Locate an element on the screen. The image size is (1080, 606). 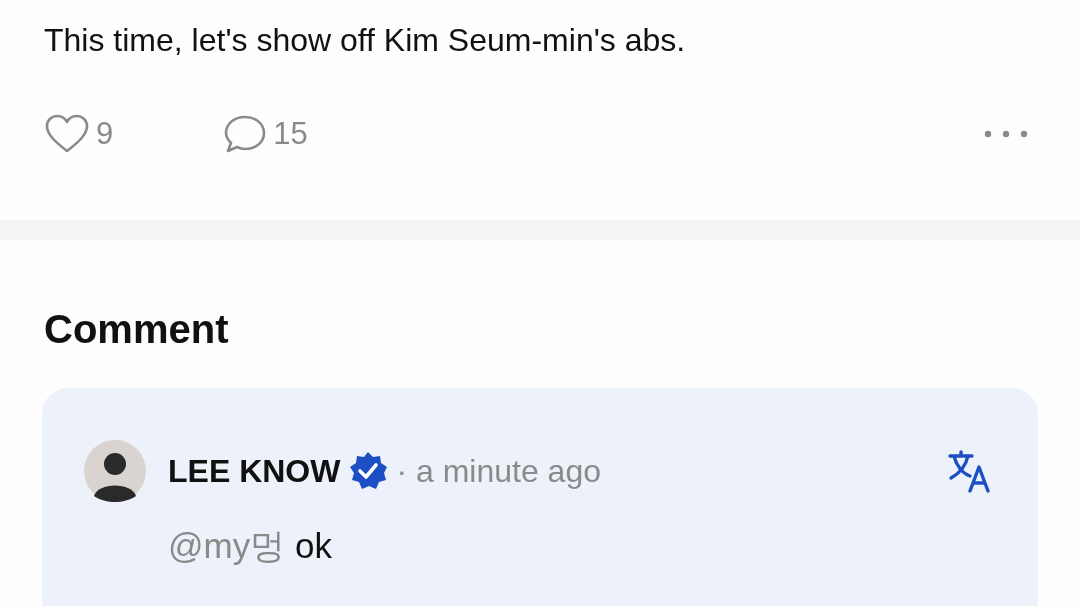
comment-heading: Comment is located at coordinates (137, 329).